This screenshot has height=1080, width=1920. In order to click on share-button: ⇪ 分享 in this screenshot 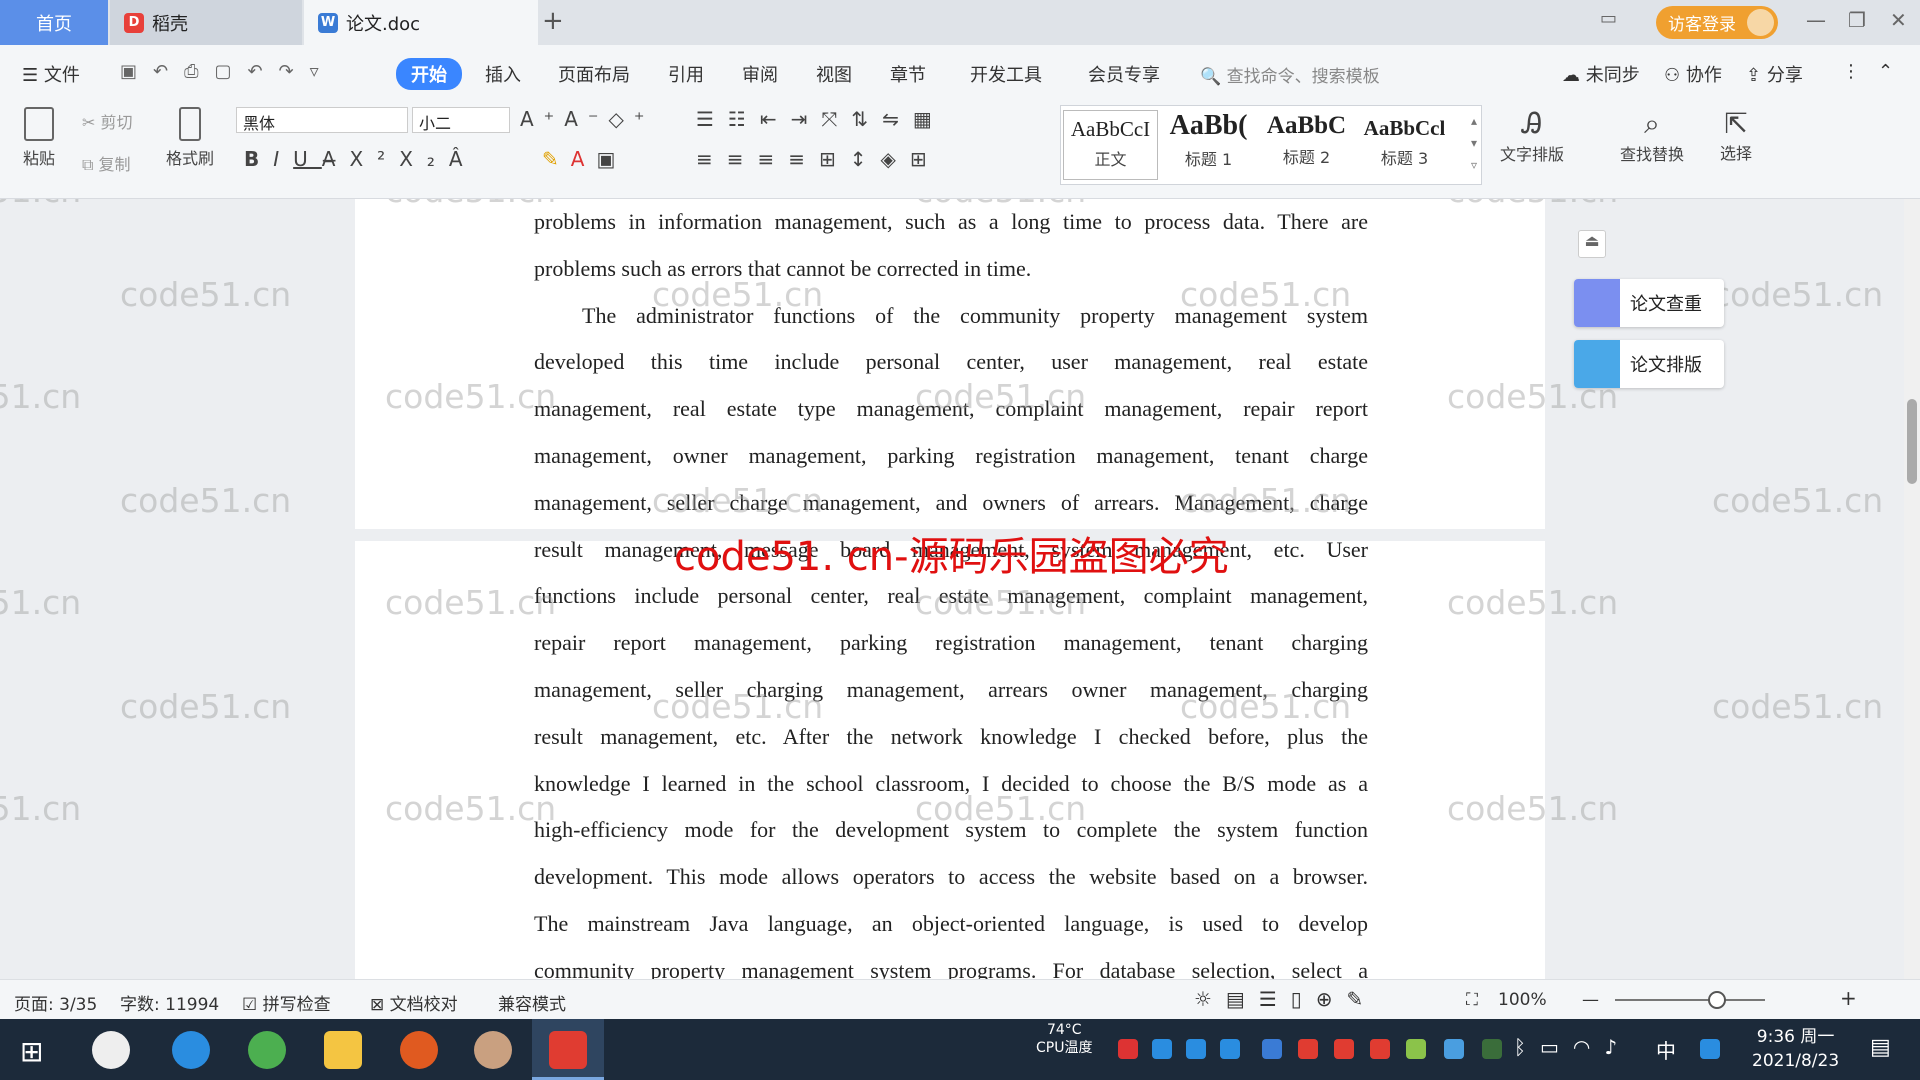, I will do `click(1774, 74)`.